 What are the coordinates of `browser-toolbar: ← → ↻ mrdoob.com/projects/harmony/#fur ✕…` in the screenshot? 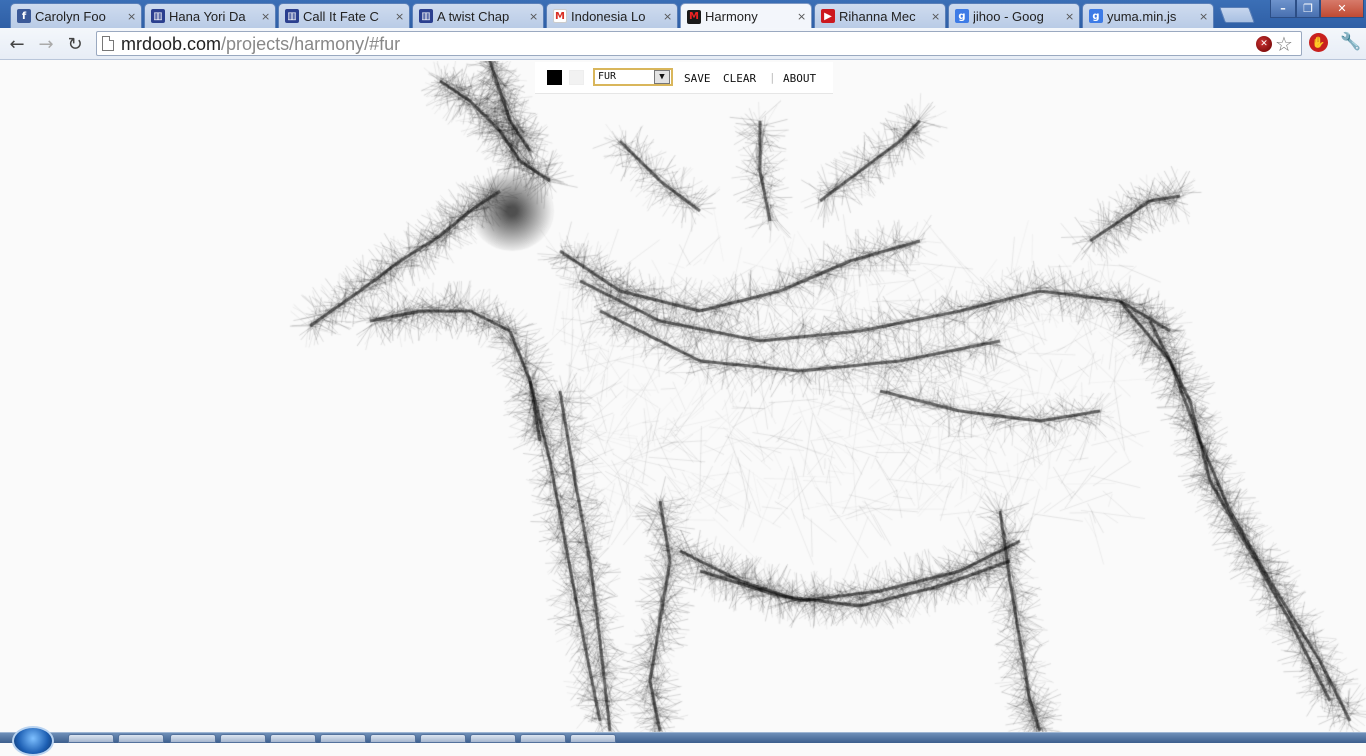 It's located at (683, 44).